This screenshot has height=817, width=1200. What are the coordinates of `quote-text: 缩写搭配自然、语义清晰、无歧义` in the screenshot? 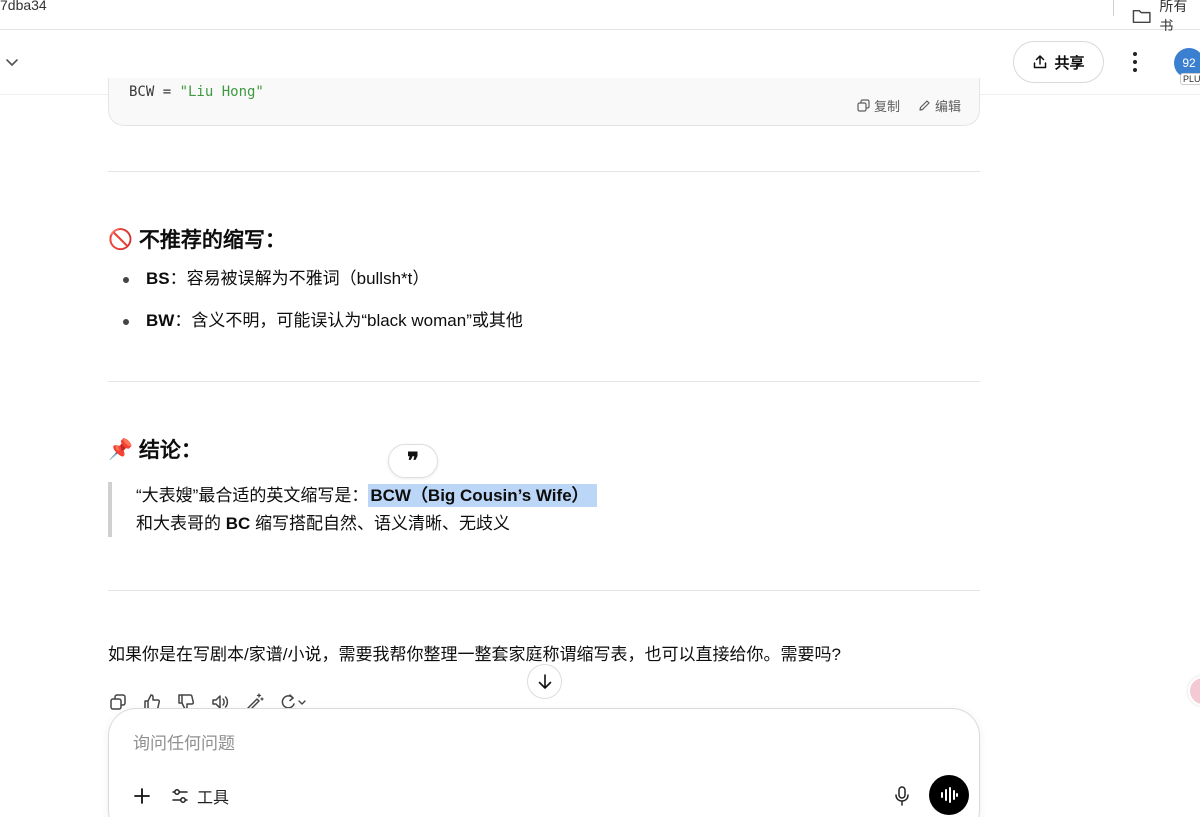 It's located at (380, 523).